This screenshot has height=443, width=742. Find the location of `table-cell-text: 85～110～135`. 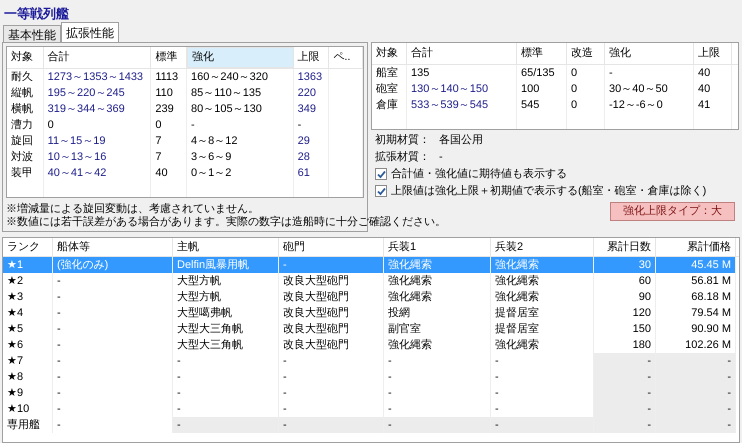

table-cell-text: 85～110～135 is located at coordinates (226, 93).